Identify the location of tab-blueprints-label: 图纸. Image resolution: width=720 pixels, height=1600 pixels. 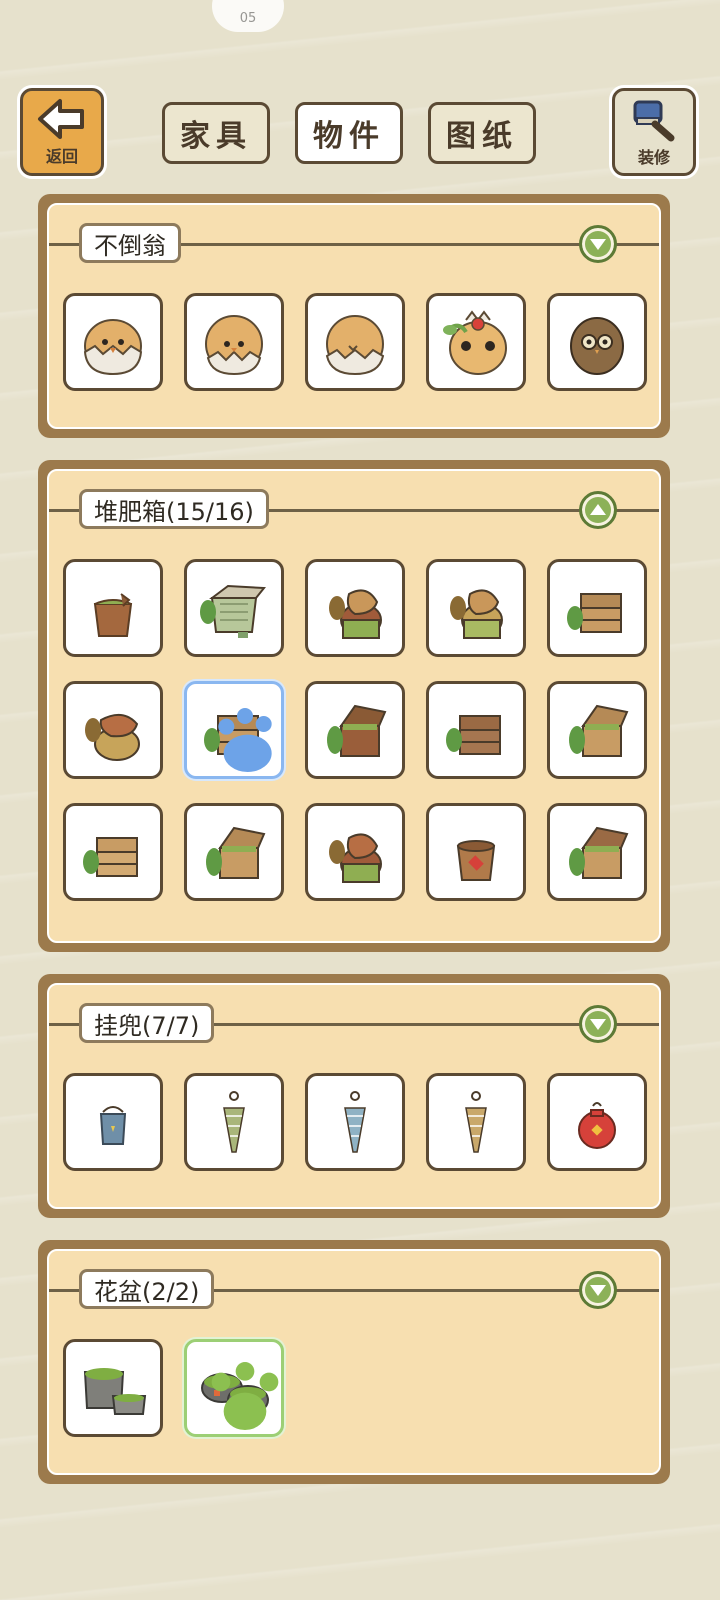
(482, 136).